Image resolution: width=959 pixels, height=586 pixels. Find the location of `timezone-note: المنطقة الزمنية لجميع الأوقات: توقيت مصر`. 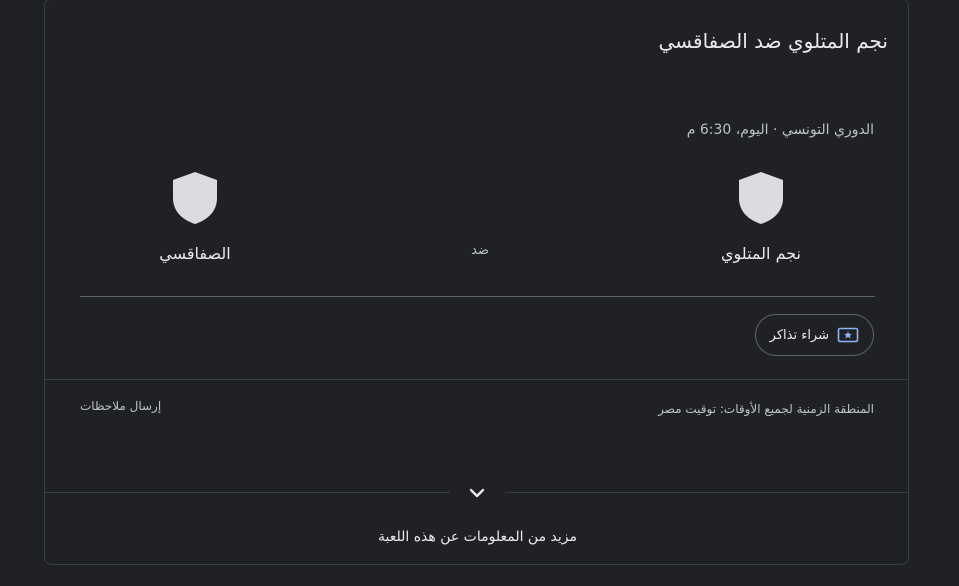

timezone-note: المنطقة الزمنية لجميع الأوقات: توقيت مصر is located at coordinates (766, 409).